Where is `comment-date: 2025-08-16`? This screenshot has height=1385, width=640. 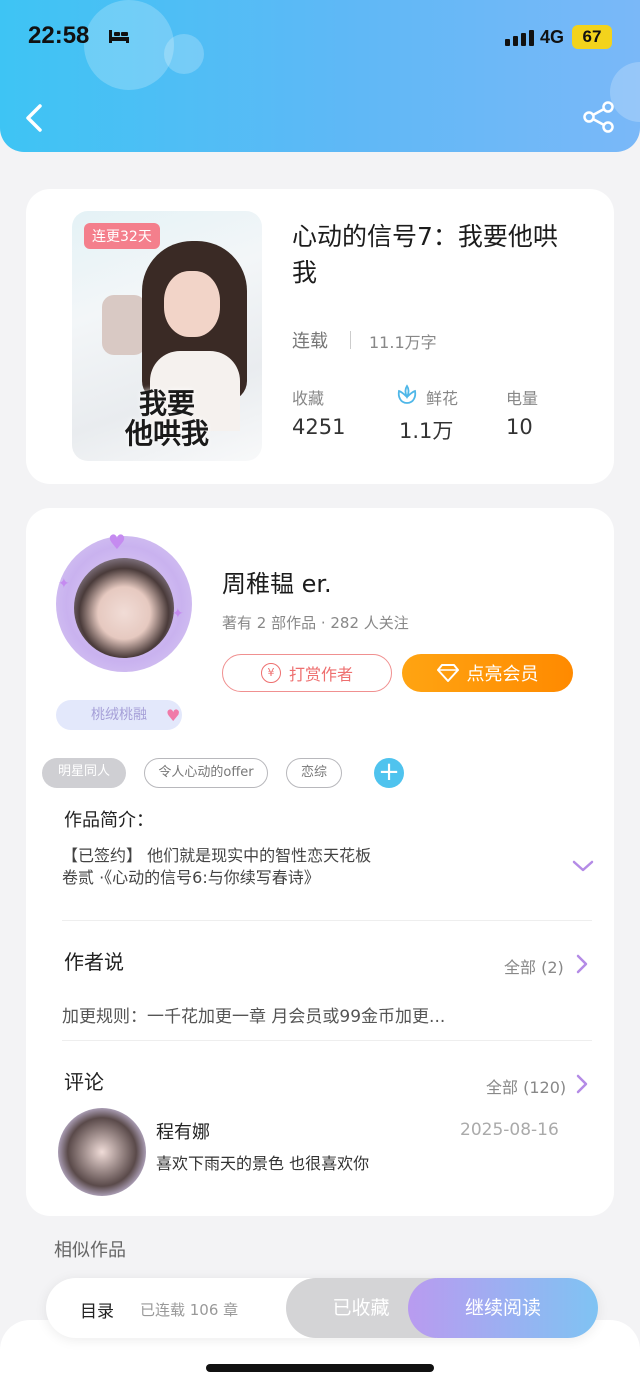 comment-date: 2025-08-16 is located at coordinates (509, 1130).